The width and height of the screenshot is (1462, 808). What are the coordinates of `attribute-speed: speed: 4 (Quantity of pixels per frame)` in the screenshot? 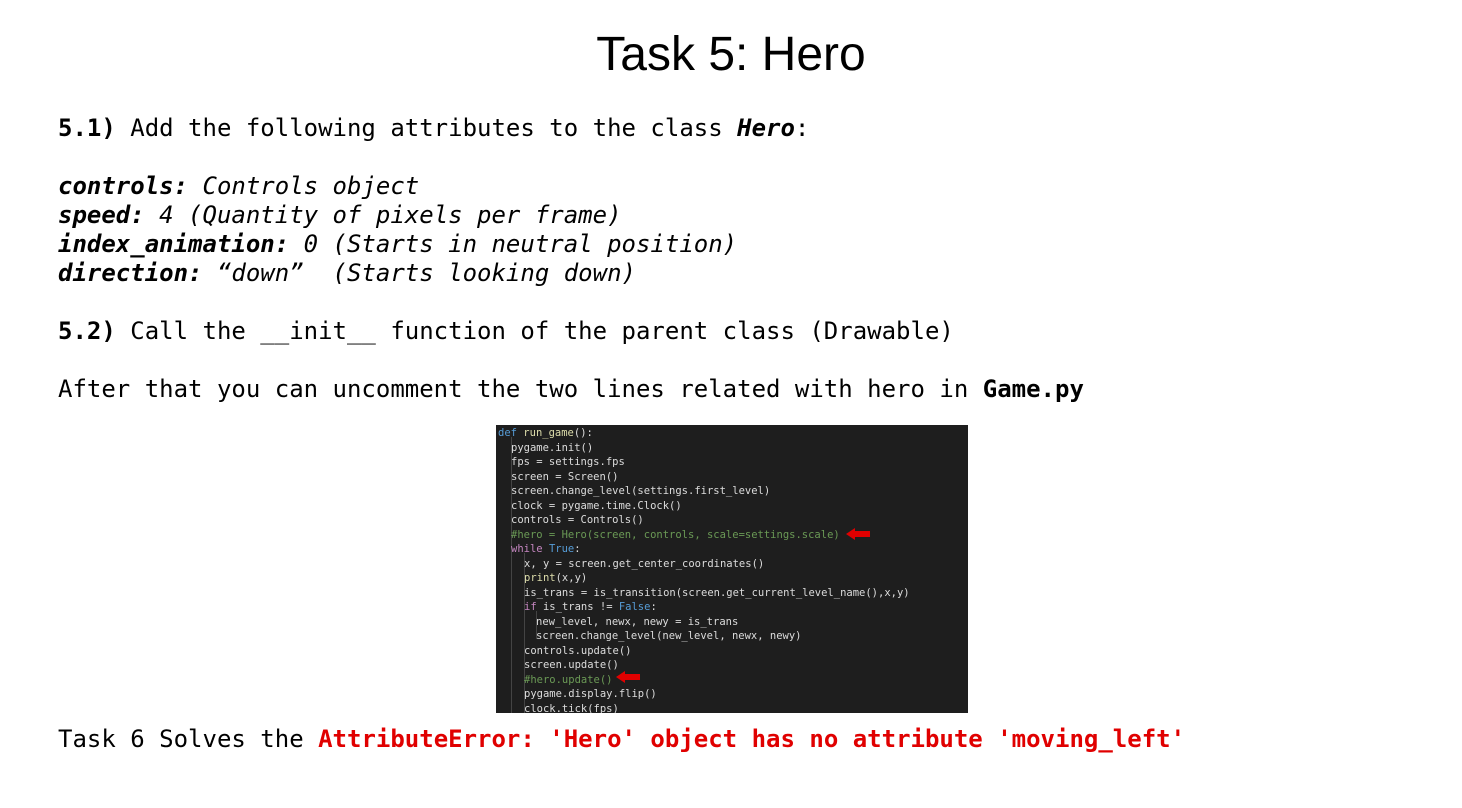 It's located at (340, 215).